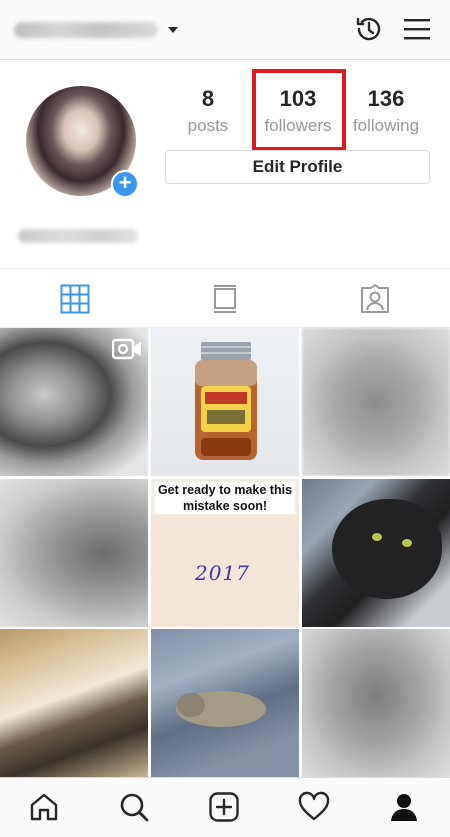 The image size is (450, 837). I want to click on edit-profile-button: Edit Profile, so click(297, 167).